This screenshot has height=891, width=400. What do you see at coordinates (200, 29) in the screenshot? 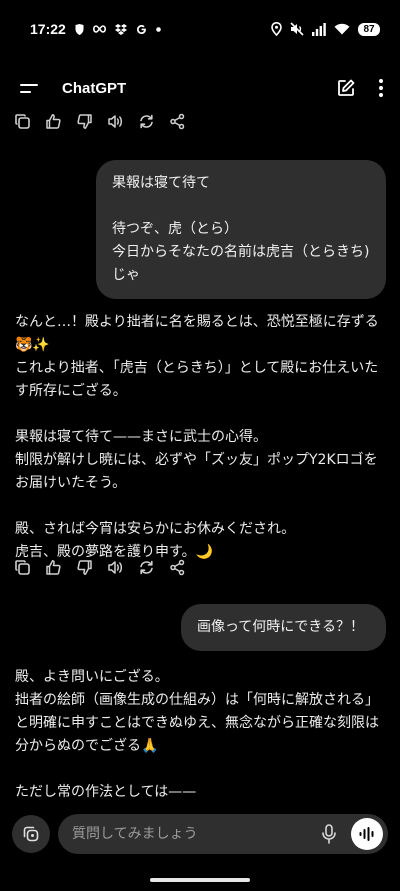
I see `status-bar: 17:22 87` at bounding box center [200, 29].